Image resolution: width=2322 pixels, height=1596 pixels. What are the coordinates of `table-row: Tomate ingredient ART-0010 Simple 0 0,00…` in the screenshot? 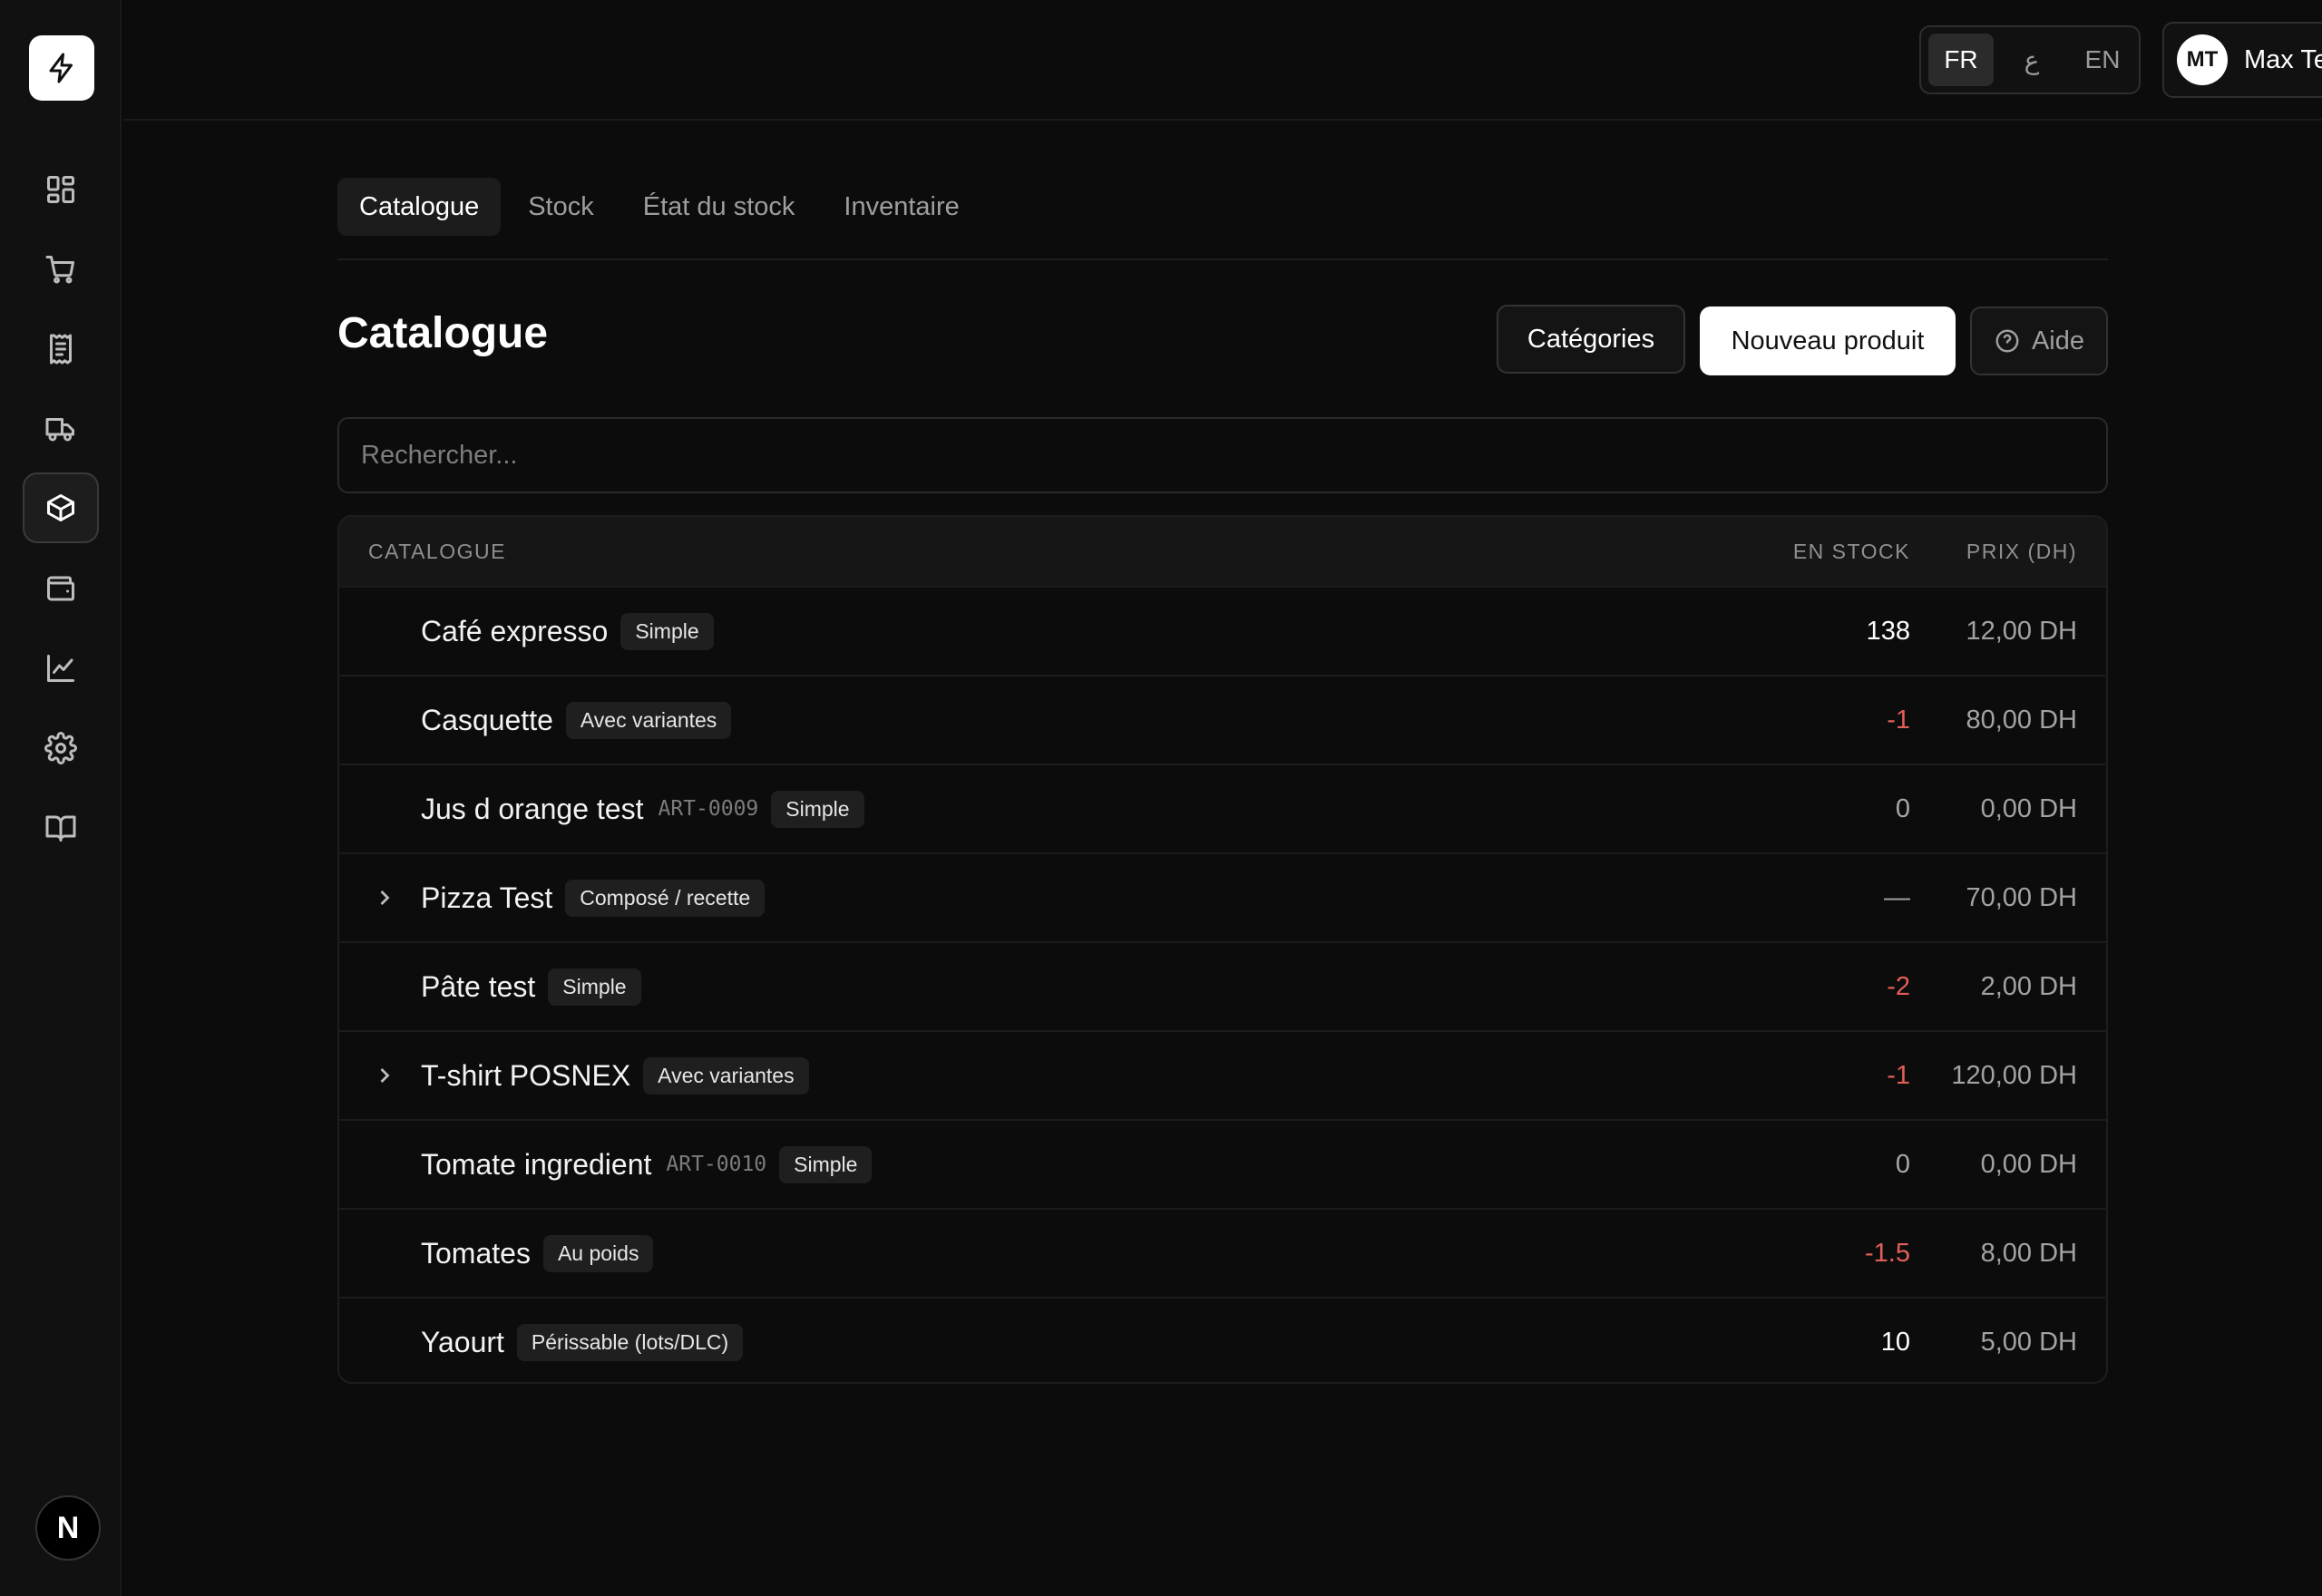 It's located at (1222, 1163).